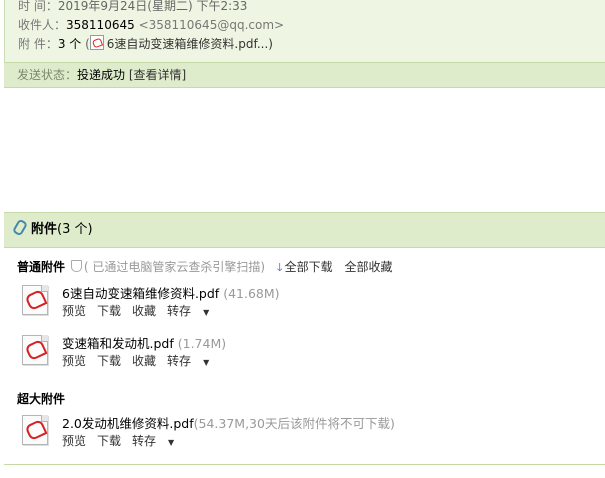 The image size is (605, 478). Describe the element at coordinates (69, 44) in the screenshot. I see `attachment-count: 3 个` at that location.